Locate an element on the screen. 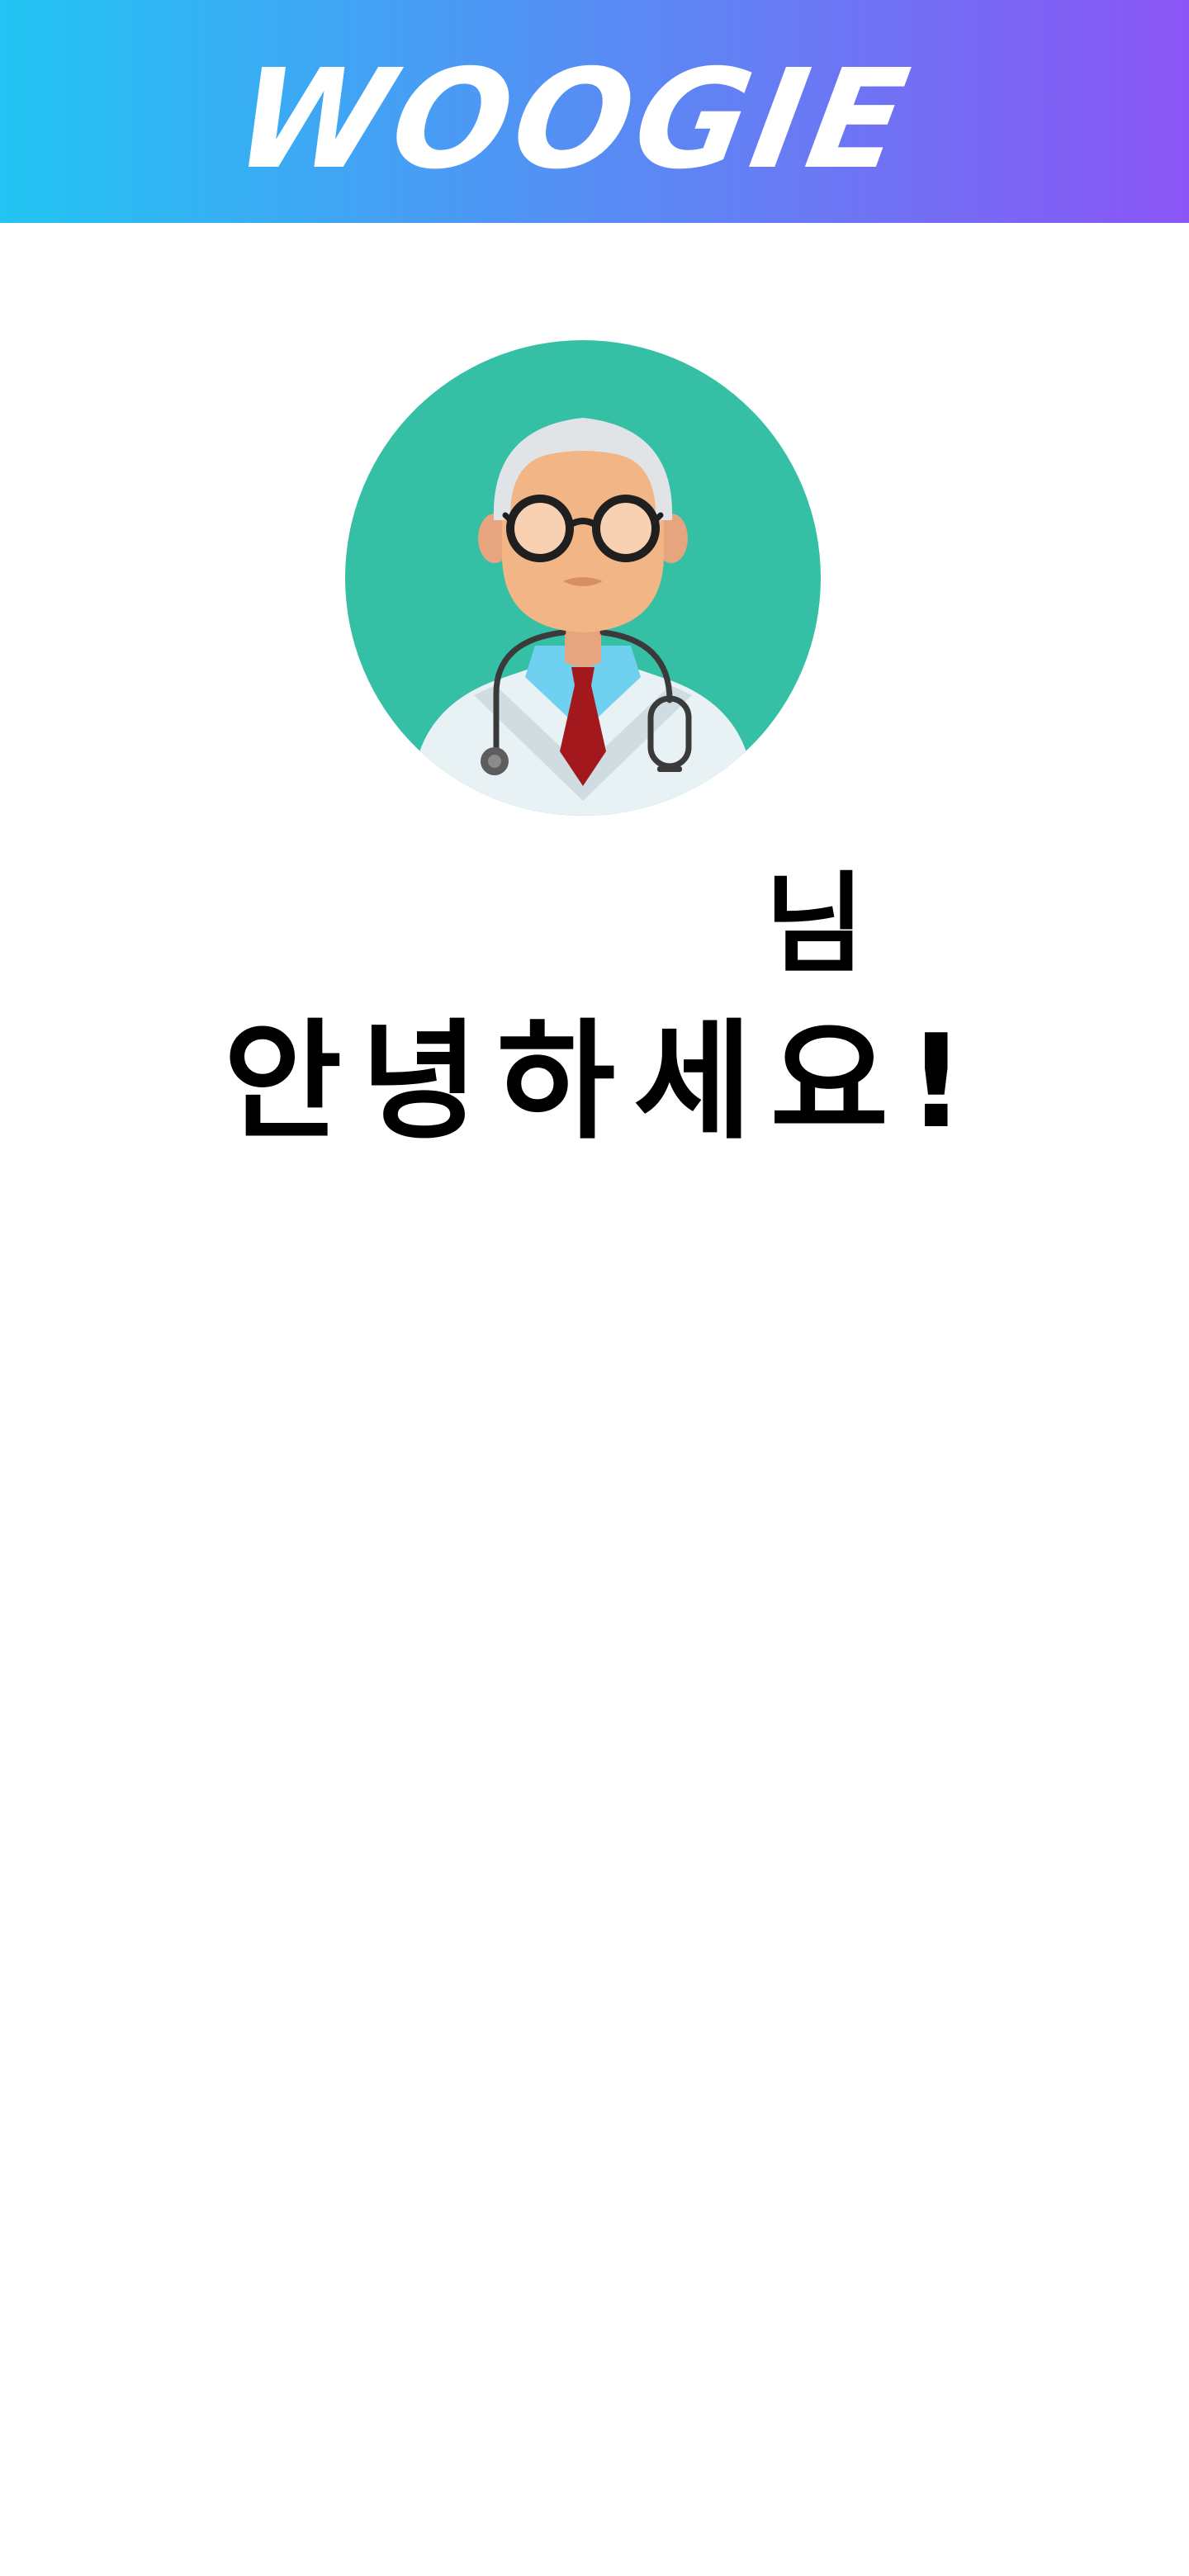 This screenshot has height=2576, width=1189. tie-knot is located at coordinates (582, 676).